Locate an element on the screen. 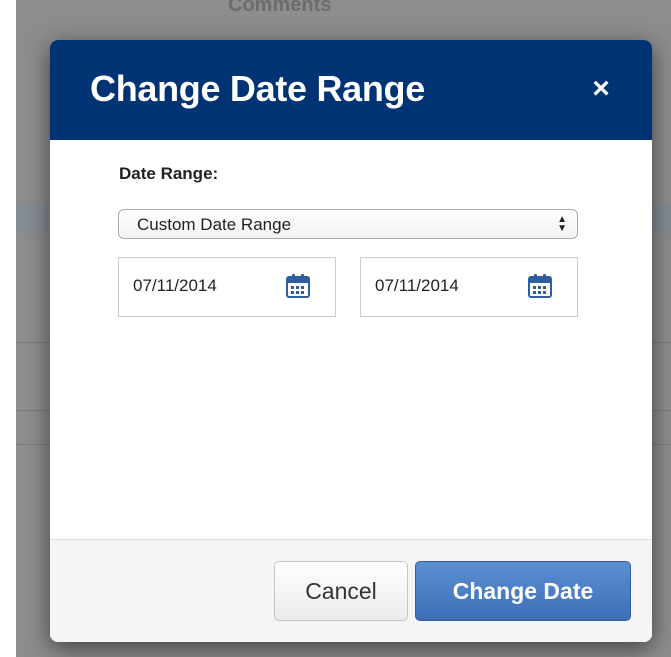  date-range-label: Date Range: is located at coordinates (169, 173).